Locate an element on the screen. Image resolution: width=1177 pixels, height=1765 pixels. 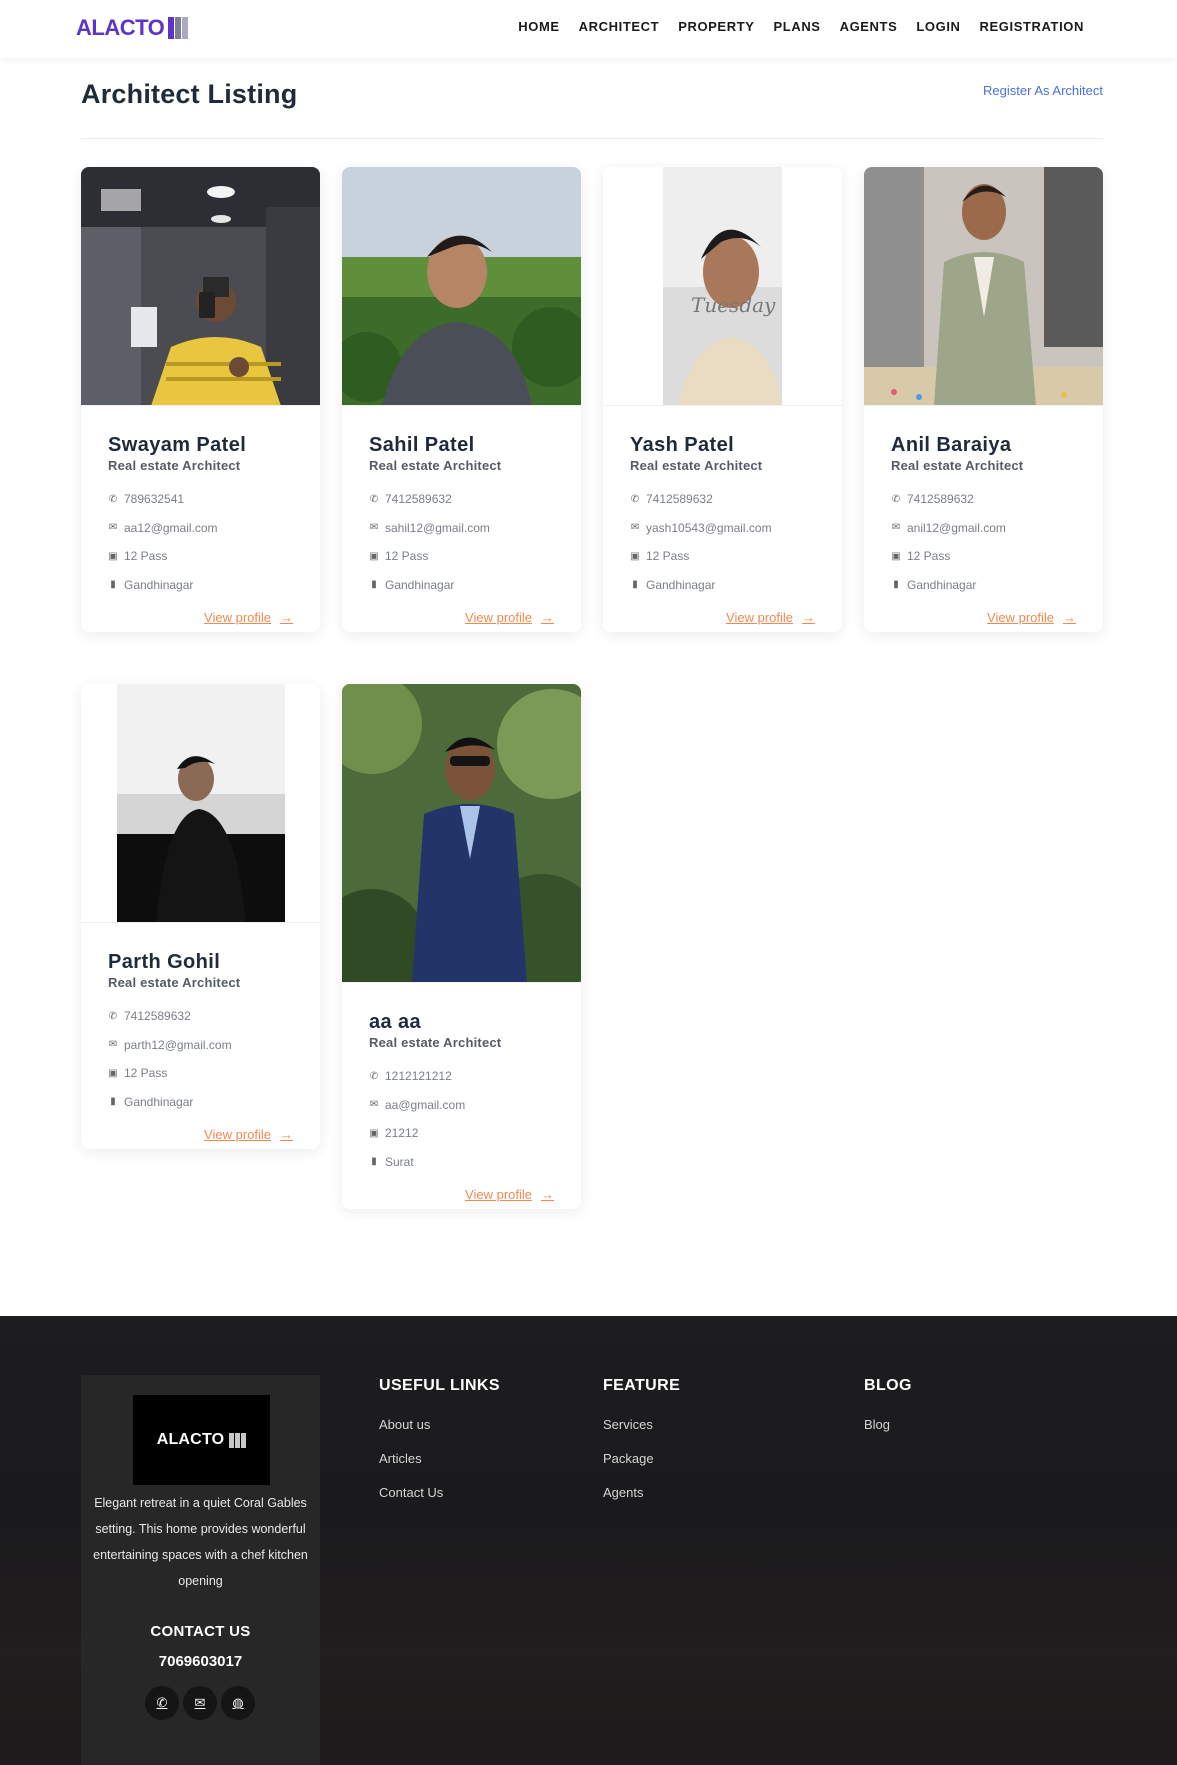
register-as-architect-link: Register As Architect is located at coordinates (1043, 90).